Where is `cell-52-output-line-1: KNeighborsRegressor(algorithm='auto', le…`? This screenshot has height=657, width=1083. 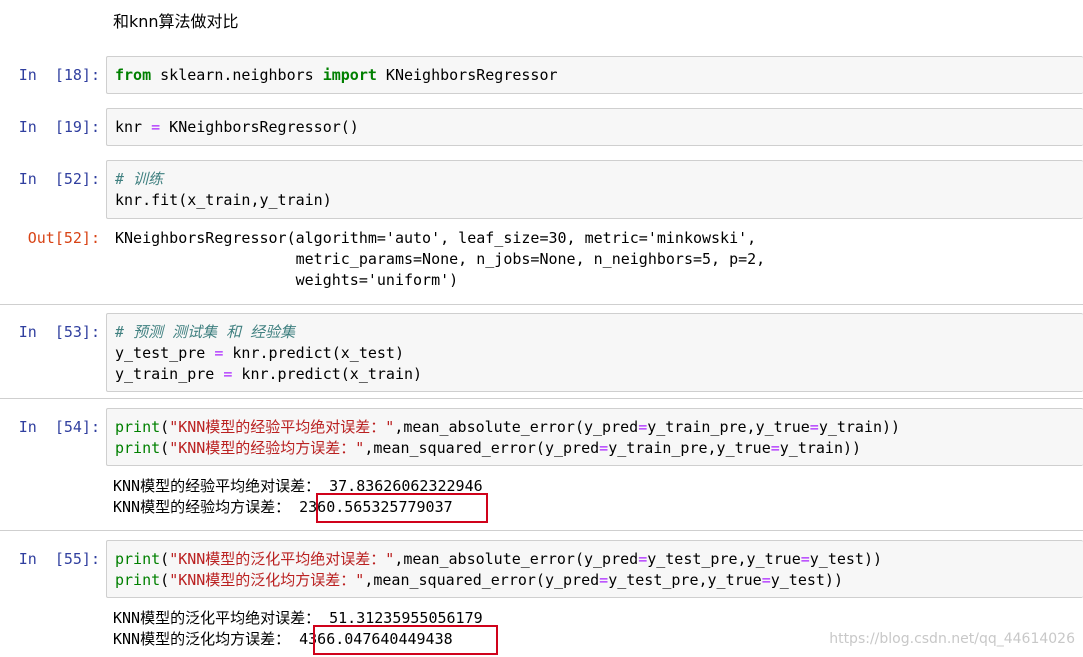 cell-52-output-line-1: KNeighborsRegressor(algorithm='auto', le… is located at coordinates (436, 238).